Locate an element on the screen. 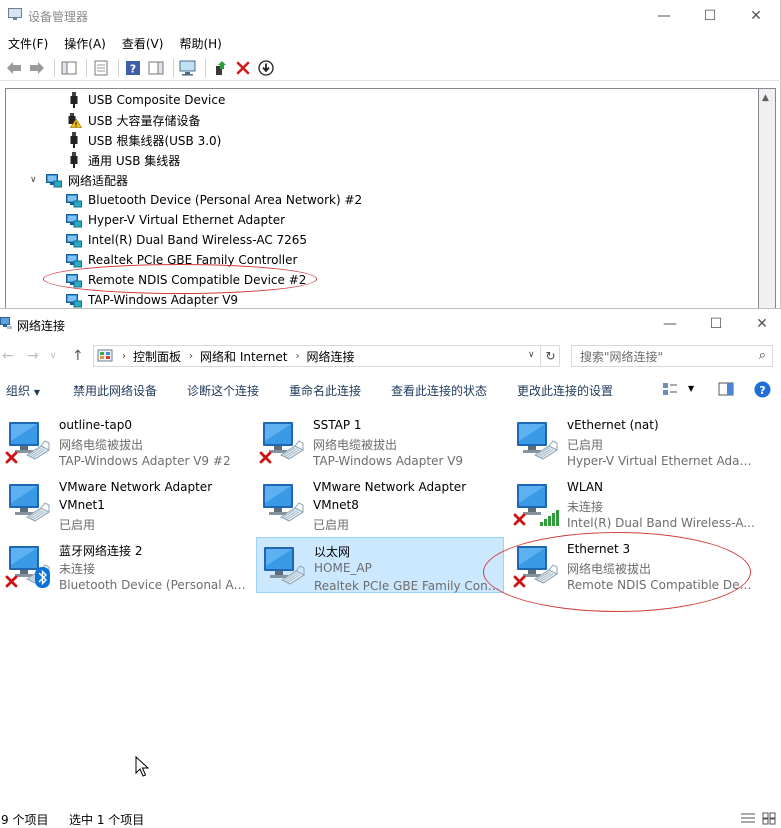 This screenshot has width=781, height=828. connection-tile: SSTAP 1 网络电缆被拔出 TAP-Windows Adapter V9 is located at coordinates (380, 441).